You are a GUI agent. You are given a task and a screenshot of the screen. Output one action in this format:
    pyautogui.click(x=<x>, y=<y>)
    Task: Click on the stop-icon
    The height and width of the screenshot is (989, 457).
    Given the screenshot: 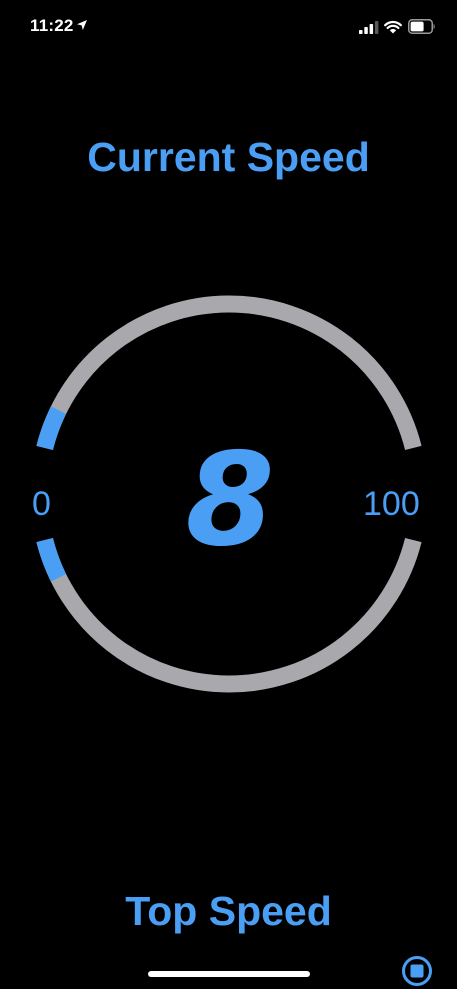 What is the action you would take?
    pyautogui.click(x=417, y=971)
    